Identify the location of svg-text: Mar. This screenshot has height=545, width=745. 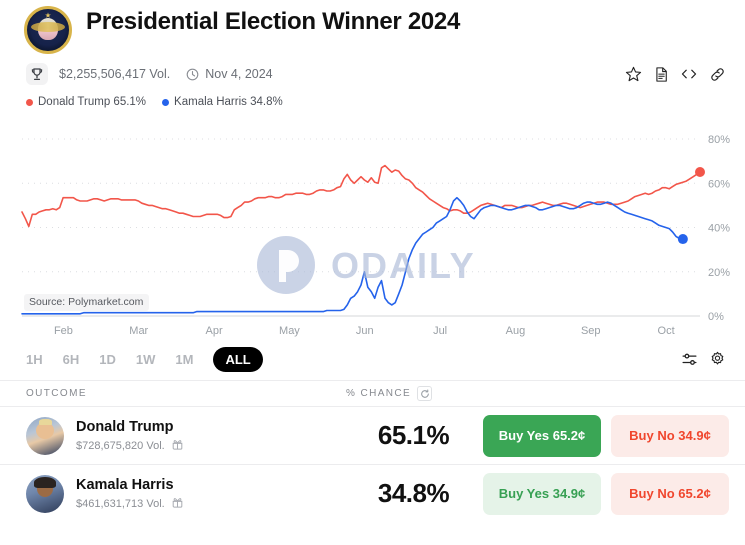
(138, 331).